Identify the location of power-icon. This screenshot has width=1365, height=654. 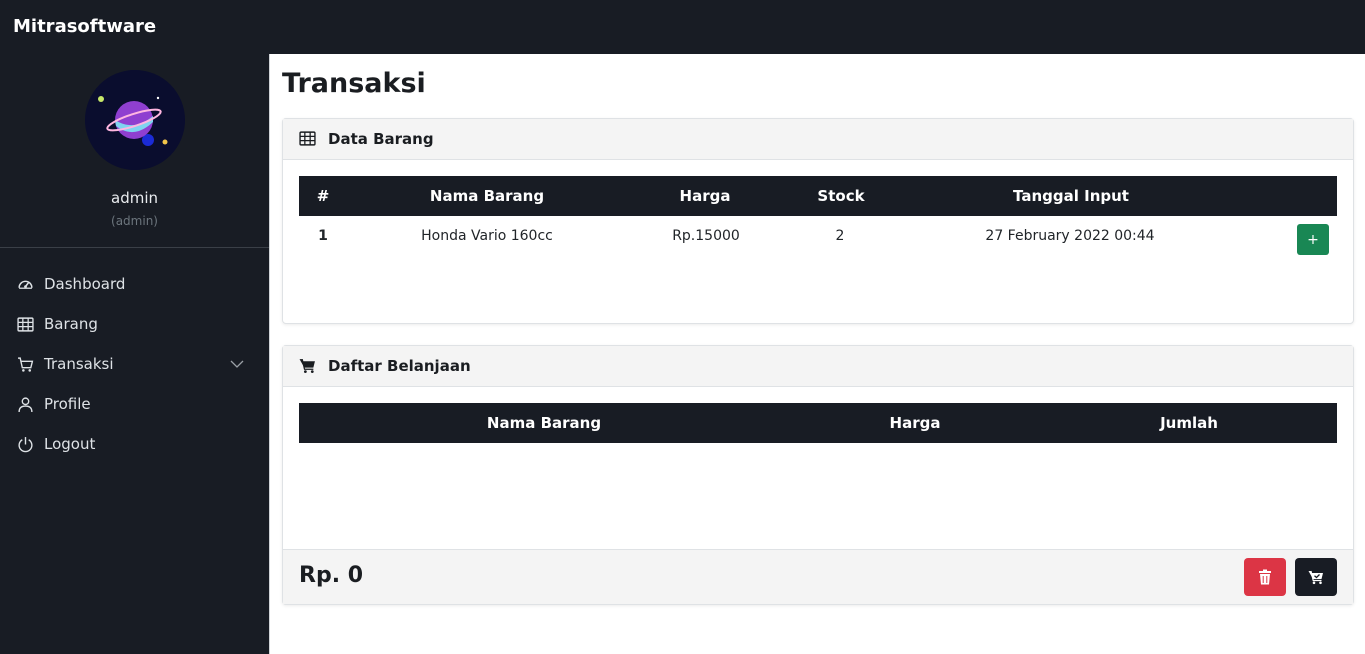
(25, 444).